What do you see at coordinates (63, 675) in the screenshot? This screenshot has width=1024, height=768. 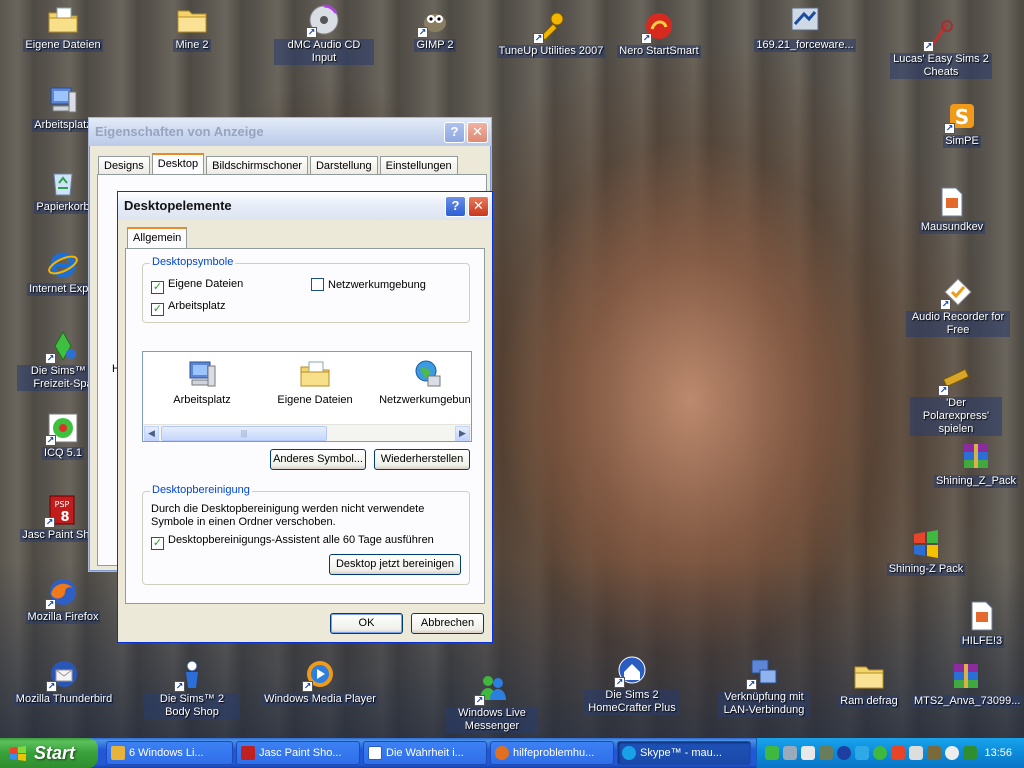 I see `thunderbird-icon: ↗` at bounding box center [63, 675].